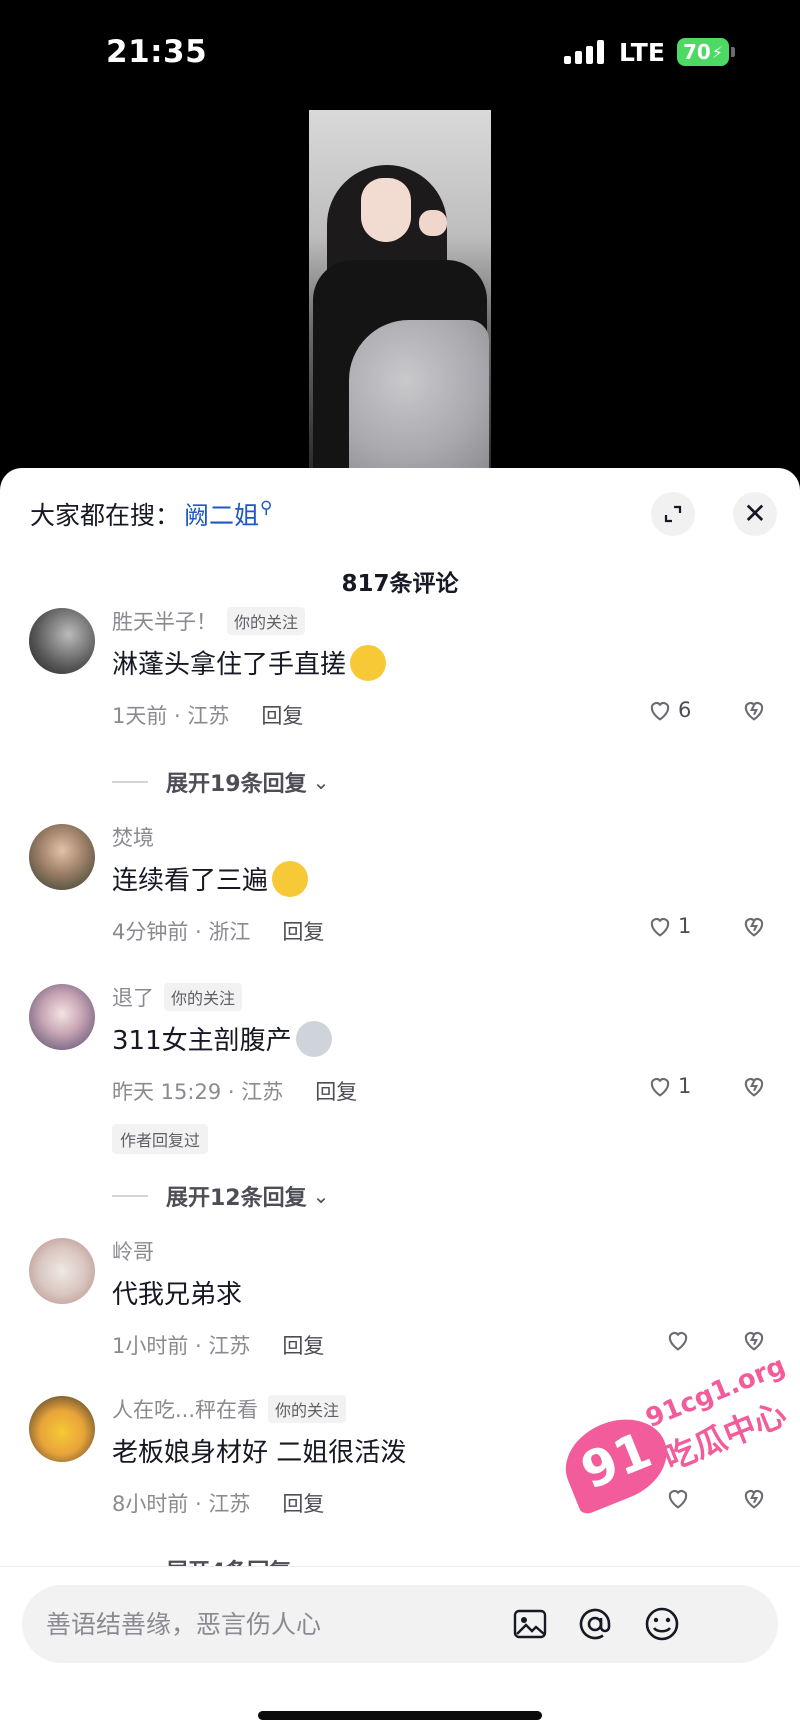  I want to click on trending-search-prefix: 大家都在搜：, so click(105, 515).